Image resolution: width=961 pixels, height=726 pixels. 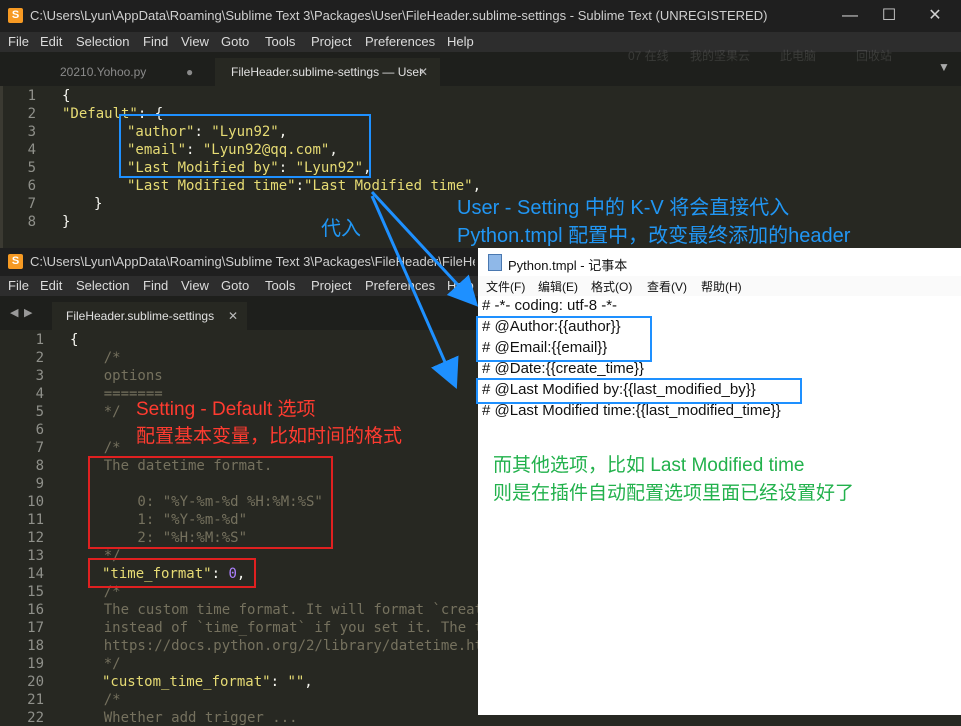 What do you see at coordinates (654, 236) in the screenshot?
I see `annotation-blue-line2: Python.tmpl 配置中，改变最终添加的header` at bounding box center [654, 236].